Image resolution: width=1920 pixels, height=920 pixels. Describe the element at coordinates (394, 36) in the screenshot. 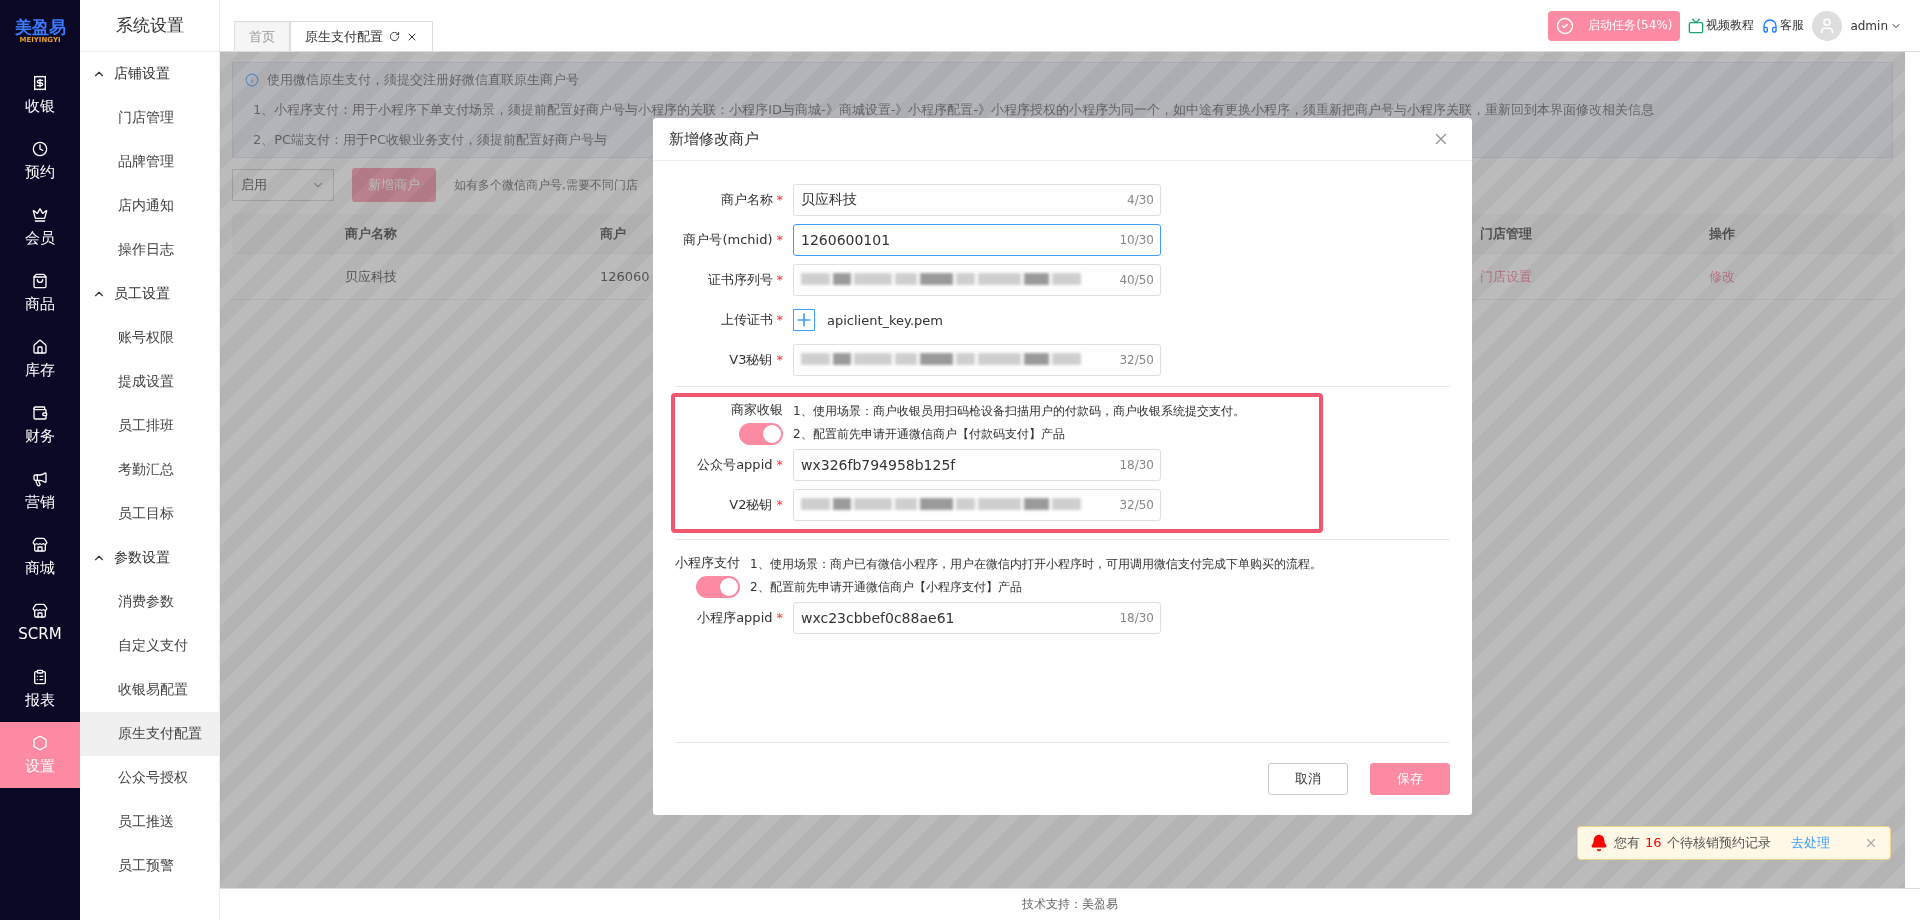

I see `refresh-icon` at that location.